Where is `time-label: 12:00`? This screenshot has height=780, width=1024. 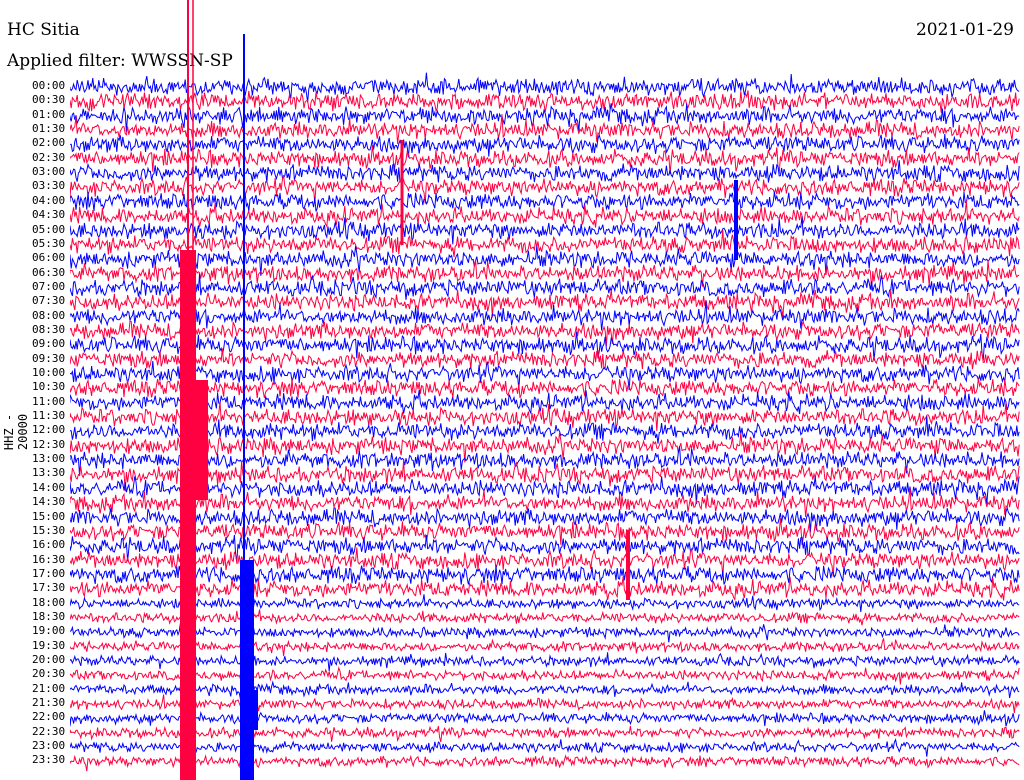
time-label: 12:00 is located at coordinates (49, 430).